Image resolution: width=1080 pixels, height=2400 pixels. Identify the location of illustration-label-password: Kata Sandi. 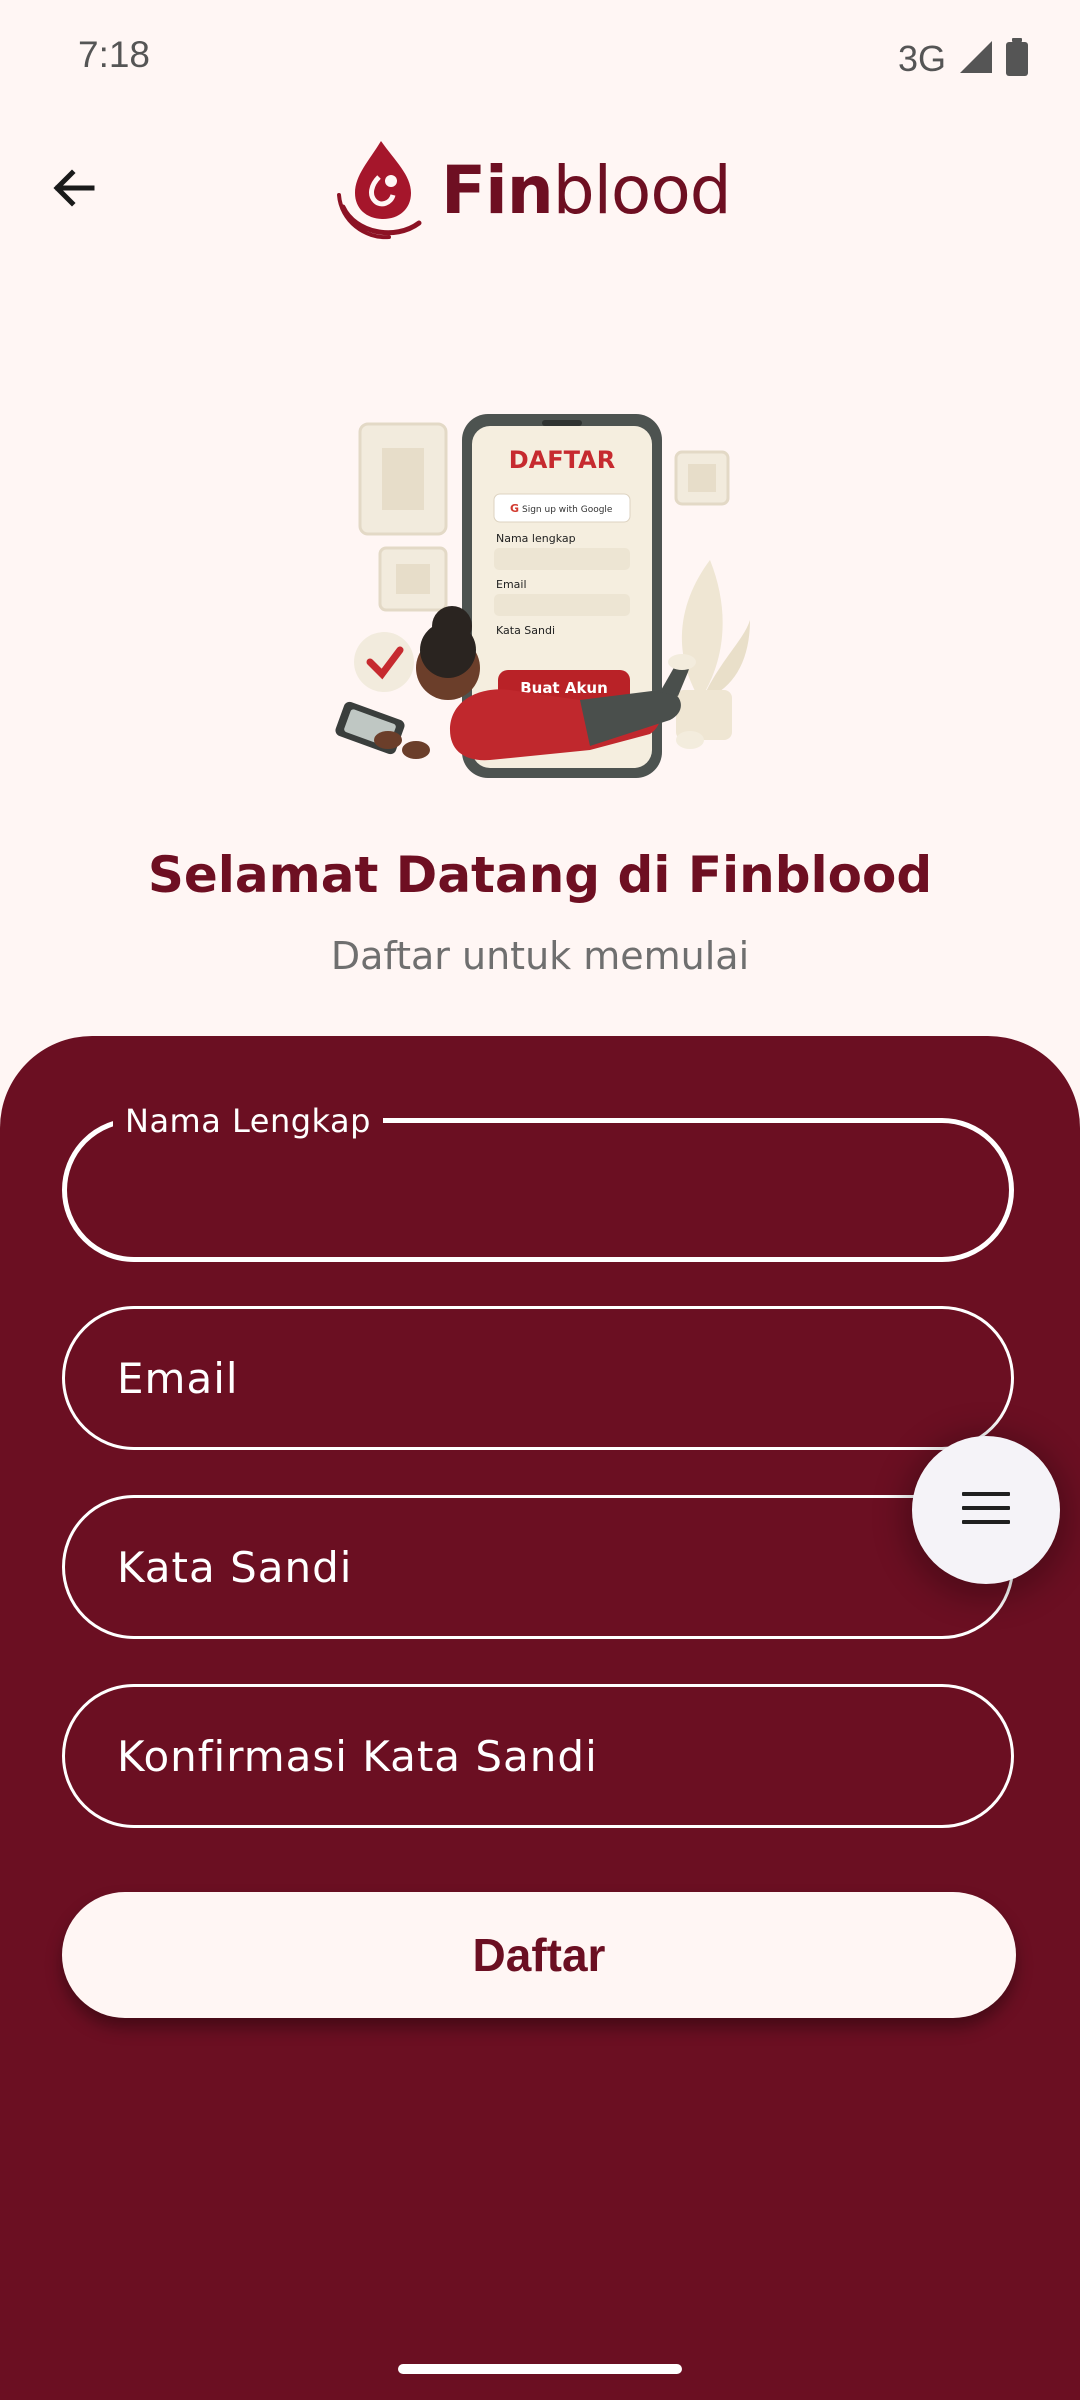
(525, 630).